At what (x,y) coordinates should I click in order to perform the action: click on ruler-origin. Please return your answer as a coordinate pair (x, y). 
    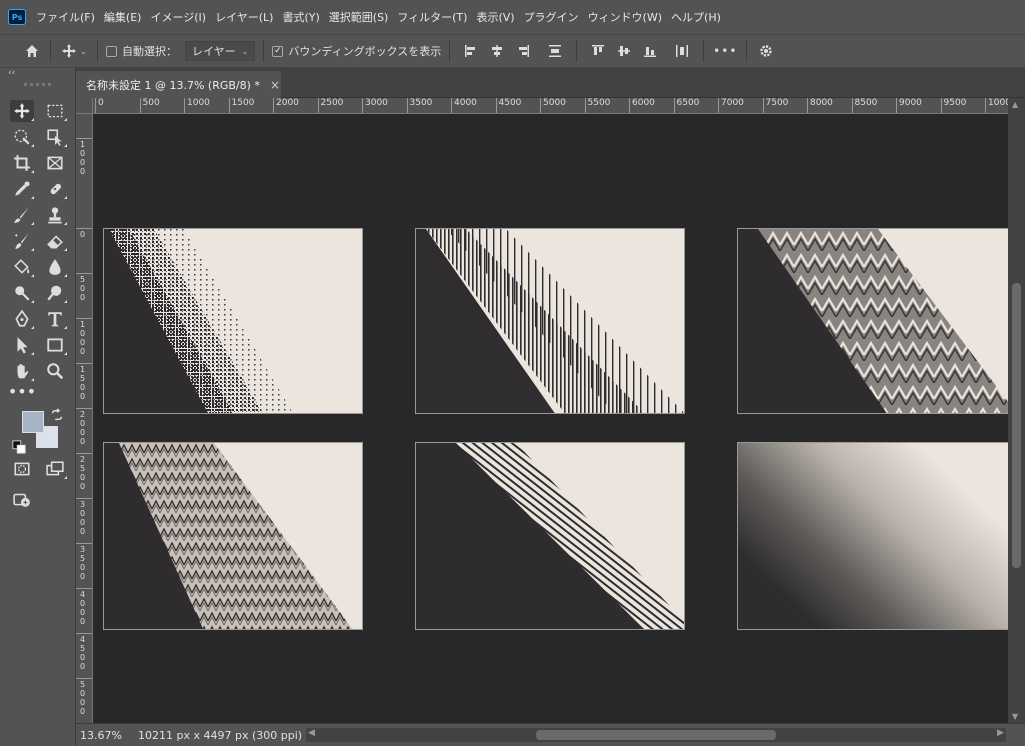
    Looking at the image, I should click on (84, 106).